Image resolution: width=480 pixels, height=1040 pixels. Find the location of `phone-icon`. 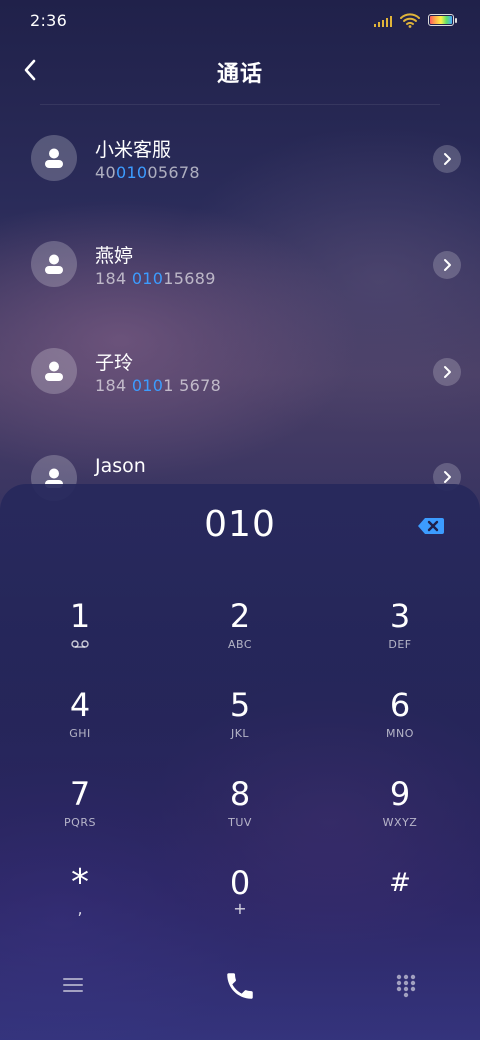

phone-icon is located at coordinates (240, 986).